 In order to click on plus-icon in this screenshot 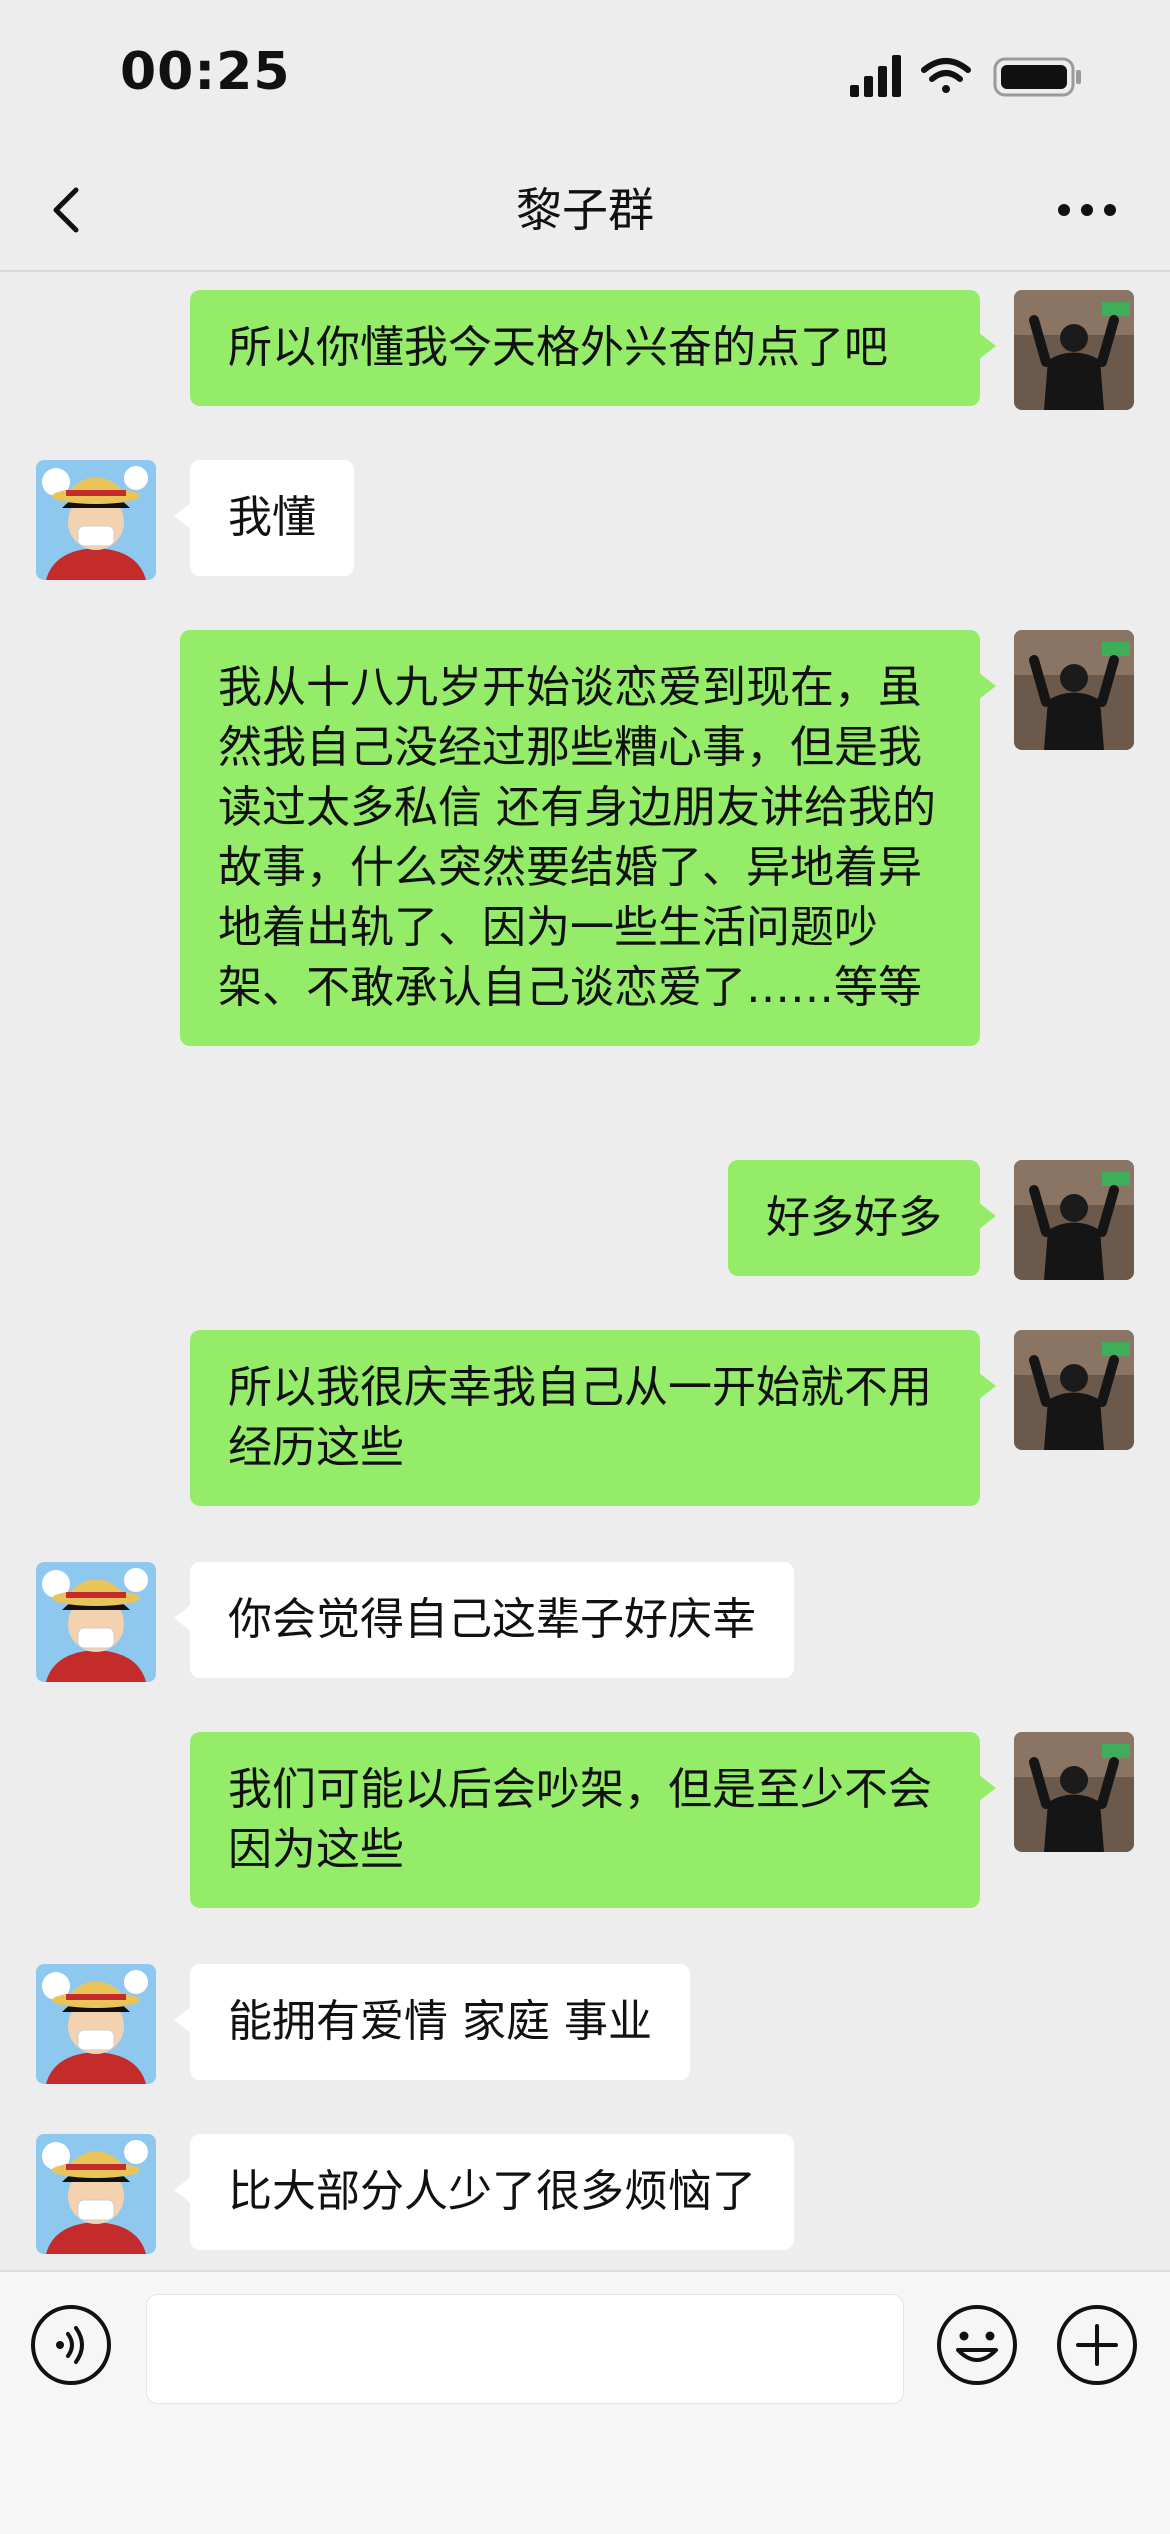, I will do `click(1097, 2345)`.